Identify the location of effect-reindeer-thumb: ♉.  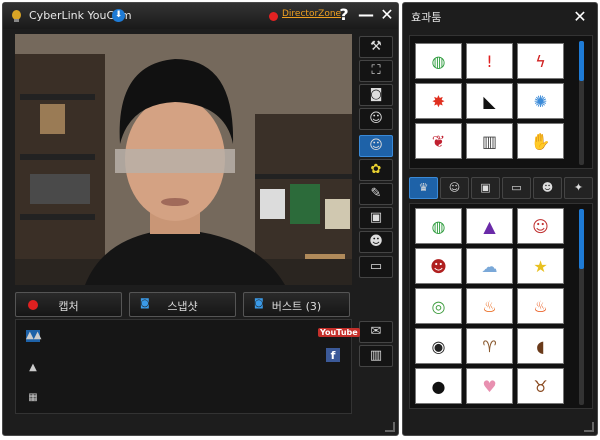
(540, 386).